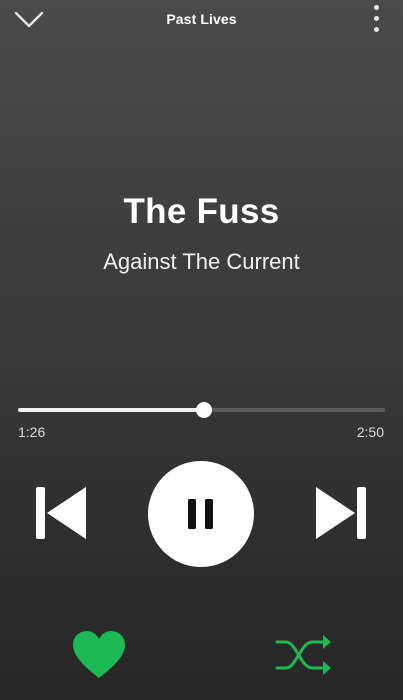 This screenshot has height=700, width=403. Describe the element at coordinates (32, 432) in the screenshot. I see `elapsed-time: 1:26` at that location.